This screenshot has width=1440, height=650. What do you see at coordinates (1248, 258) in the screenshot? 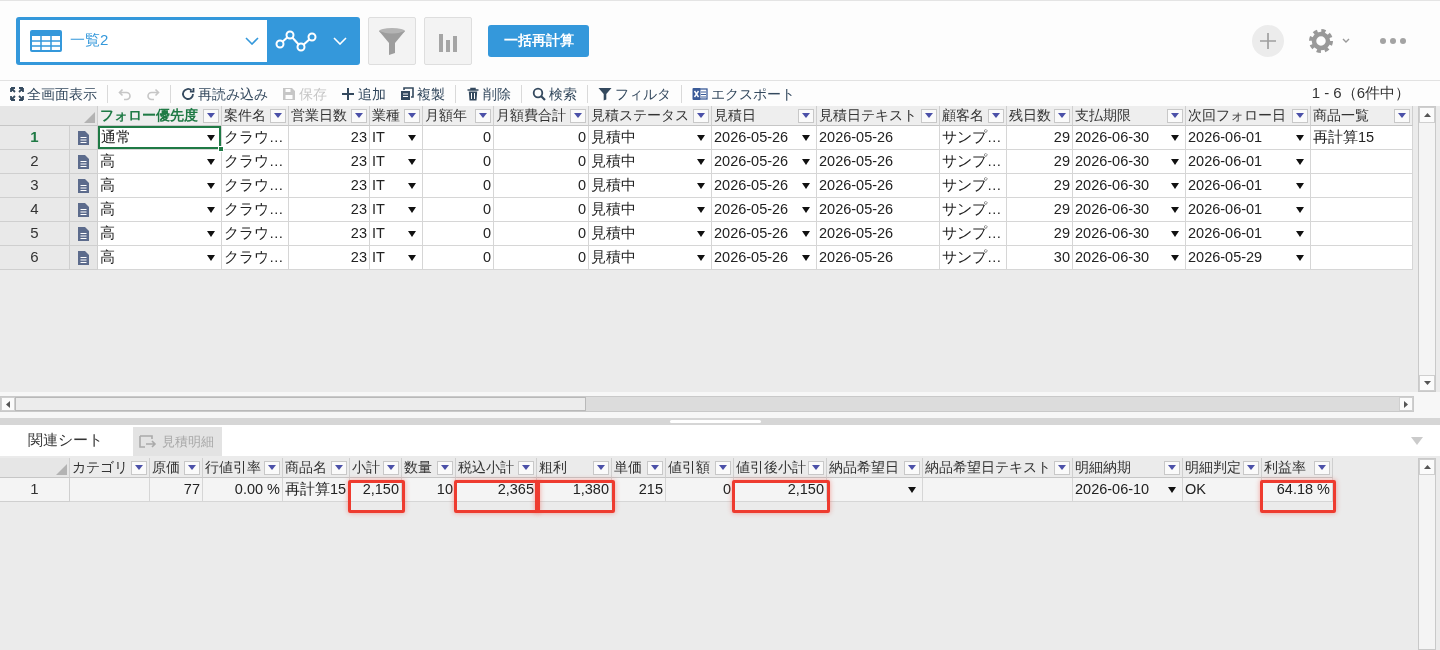
I see `dropdown-cell: 2026-05-29` at bounding box center [1248, 258].